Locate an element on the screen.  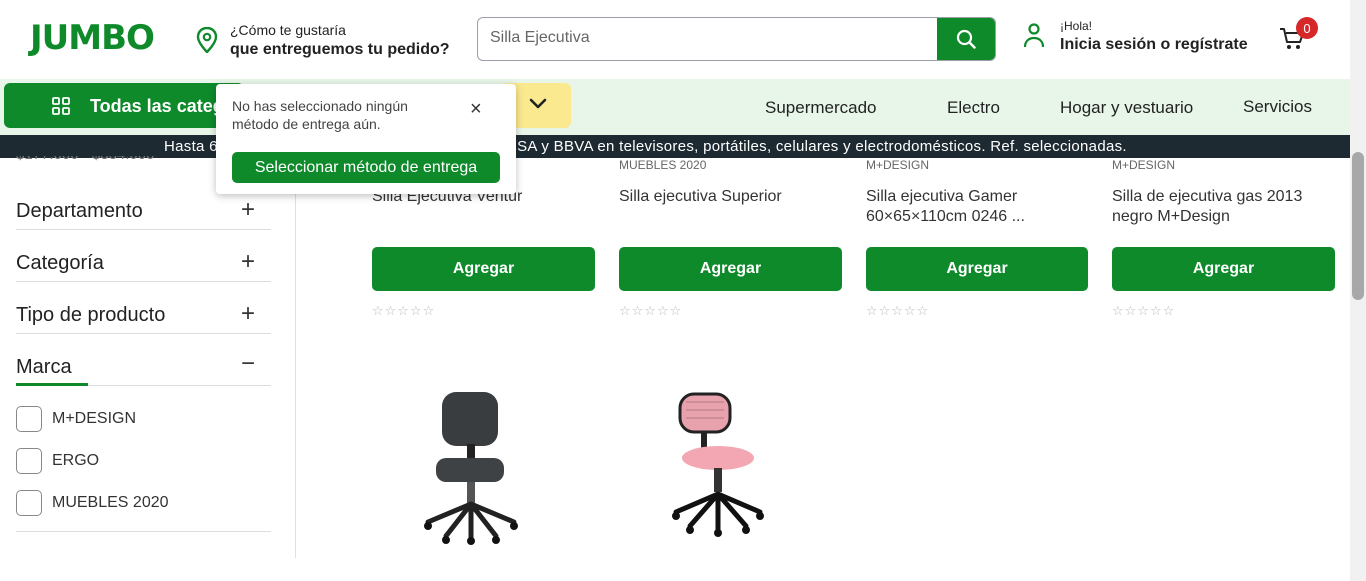
nav-electro: Electro is located at coordinates (973, 108).